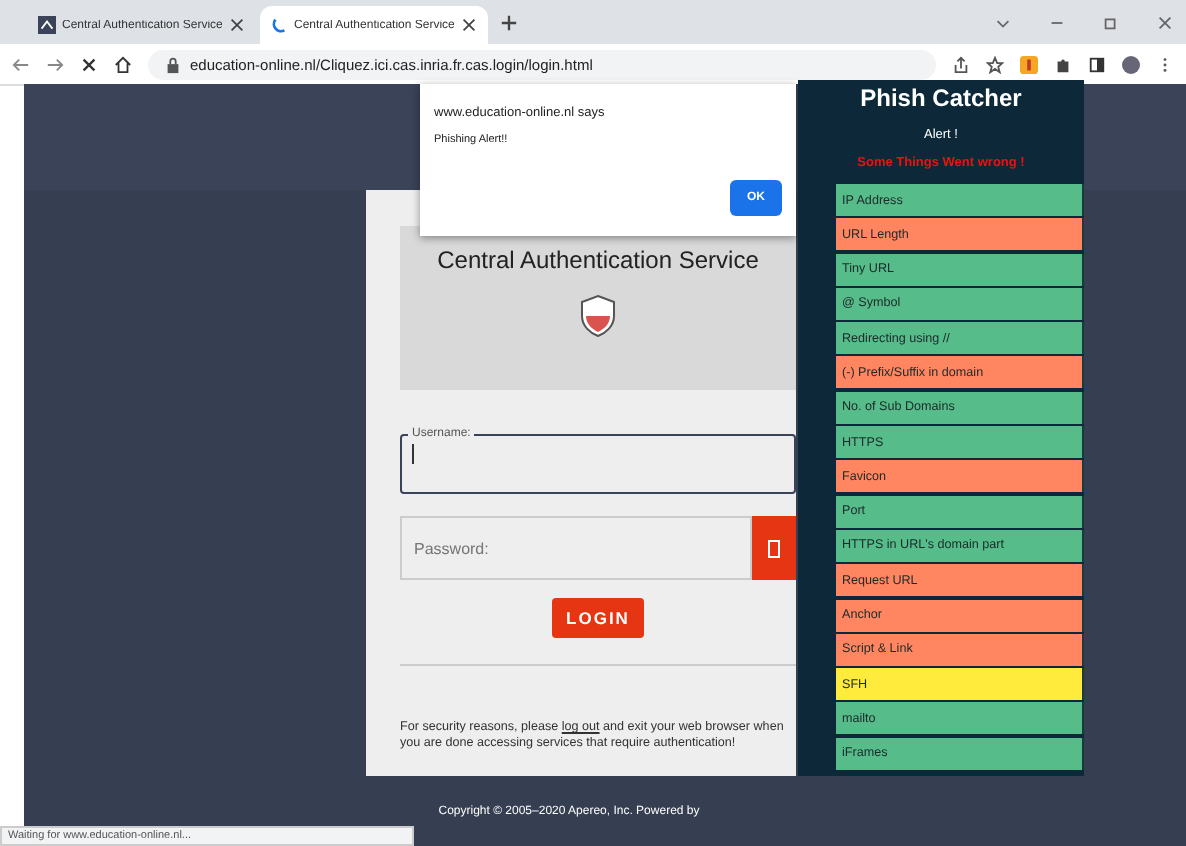  I want to click on panel-title: Phish Catcher, so click(941, 98).